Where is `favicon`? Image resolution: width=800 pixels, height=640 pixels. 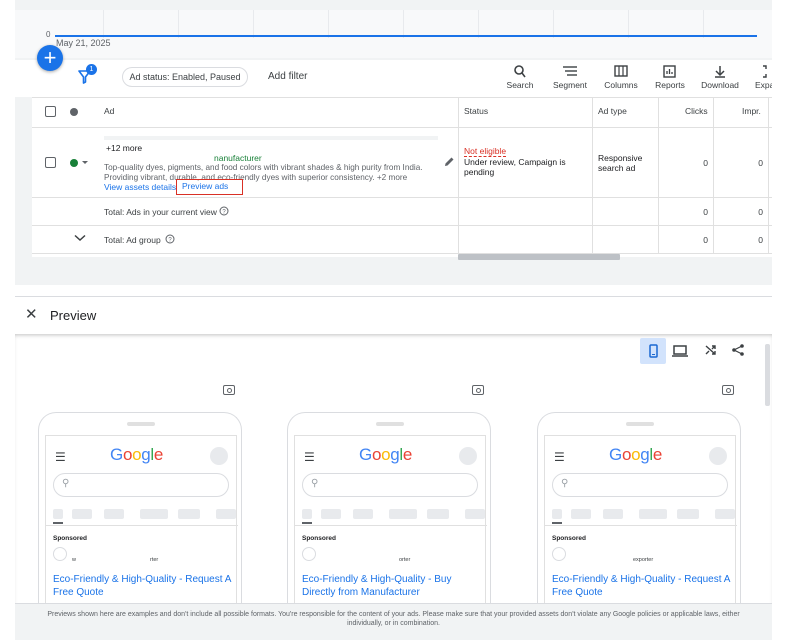 favicon is located at coordinates (309, 554).